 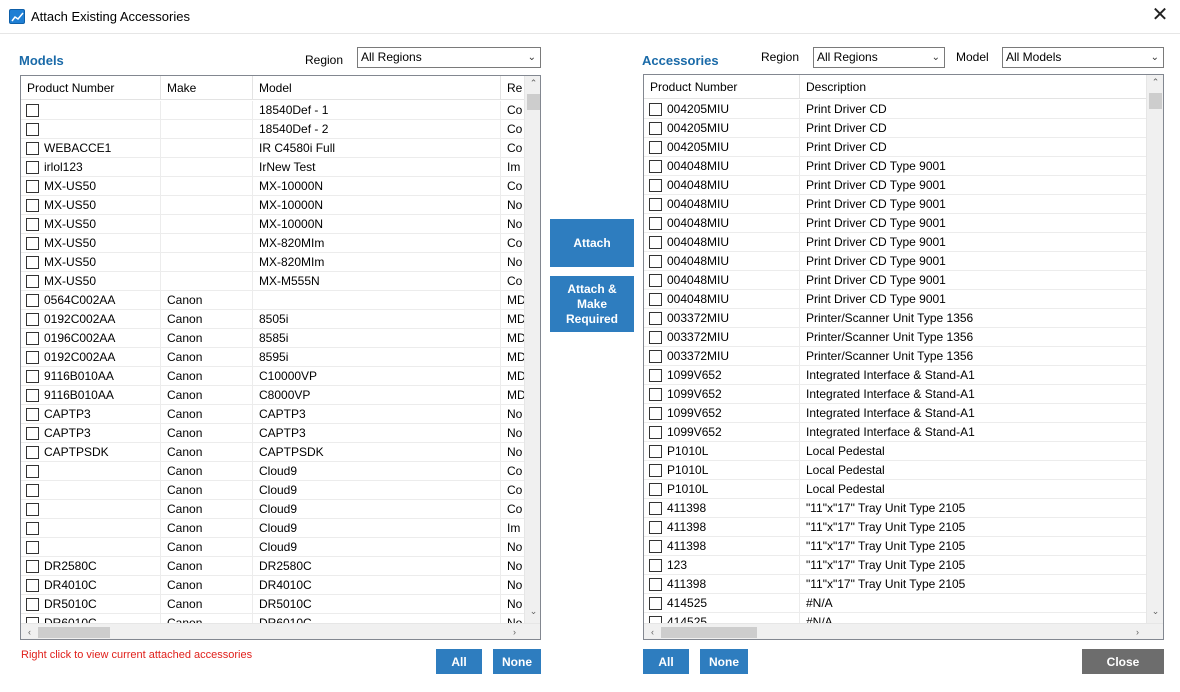 What do you see at coordinates (207, 88) in the screenshot?
I see `col-make: Make` at bounding box center [207, 88].